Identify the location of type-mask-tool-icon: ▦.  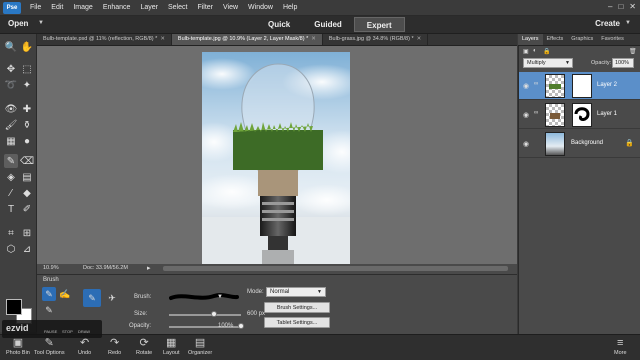
(11, 141).